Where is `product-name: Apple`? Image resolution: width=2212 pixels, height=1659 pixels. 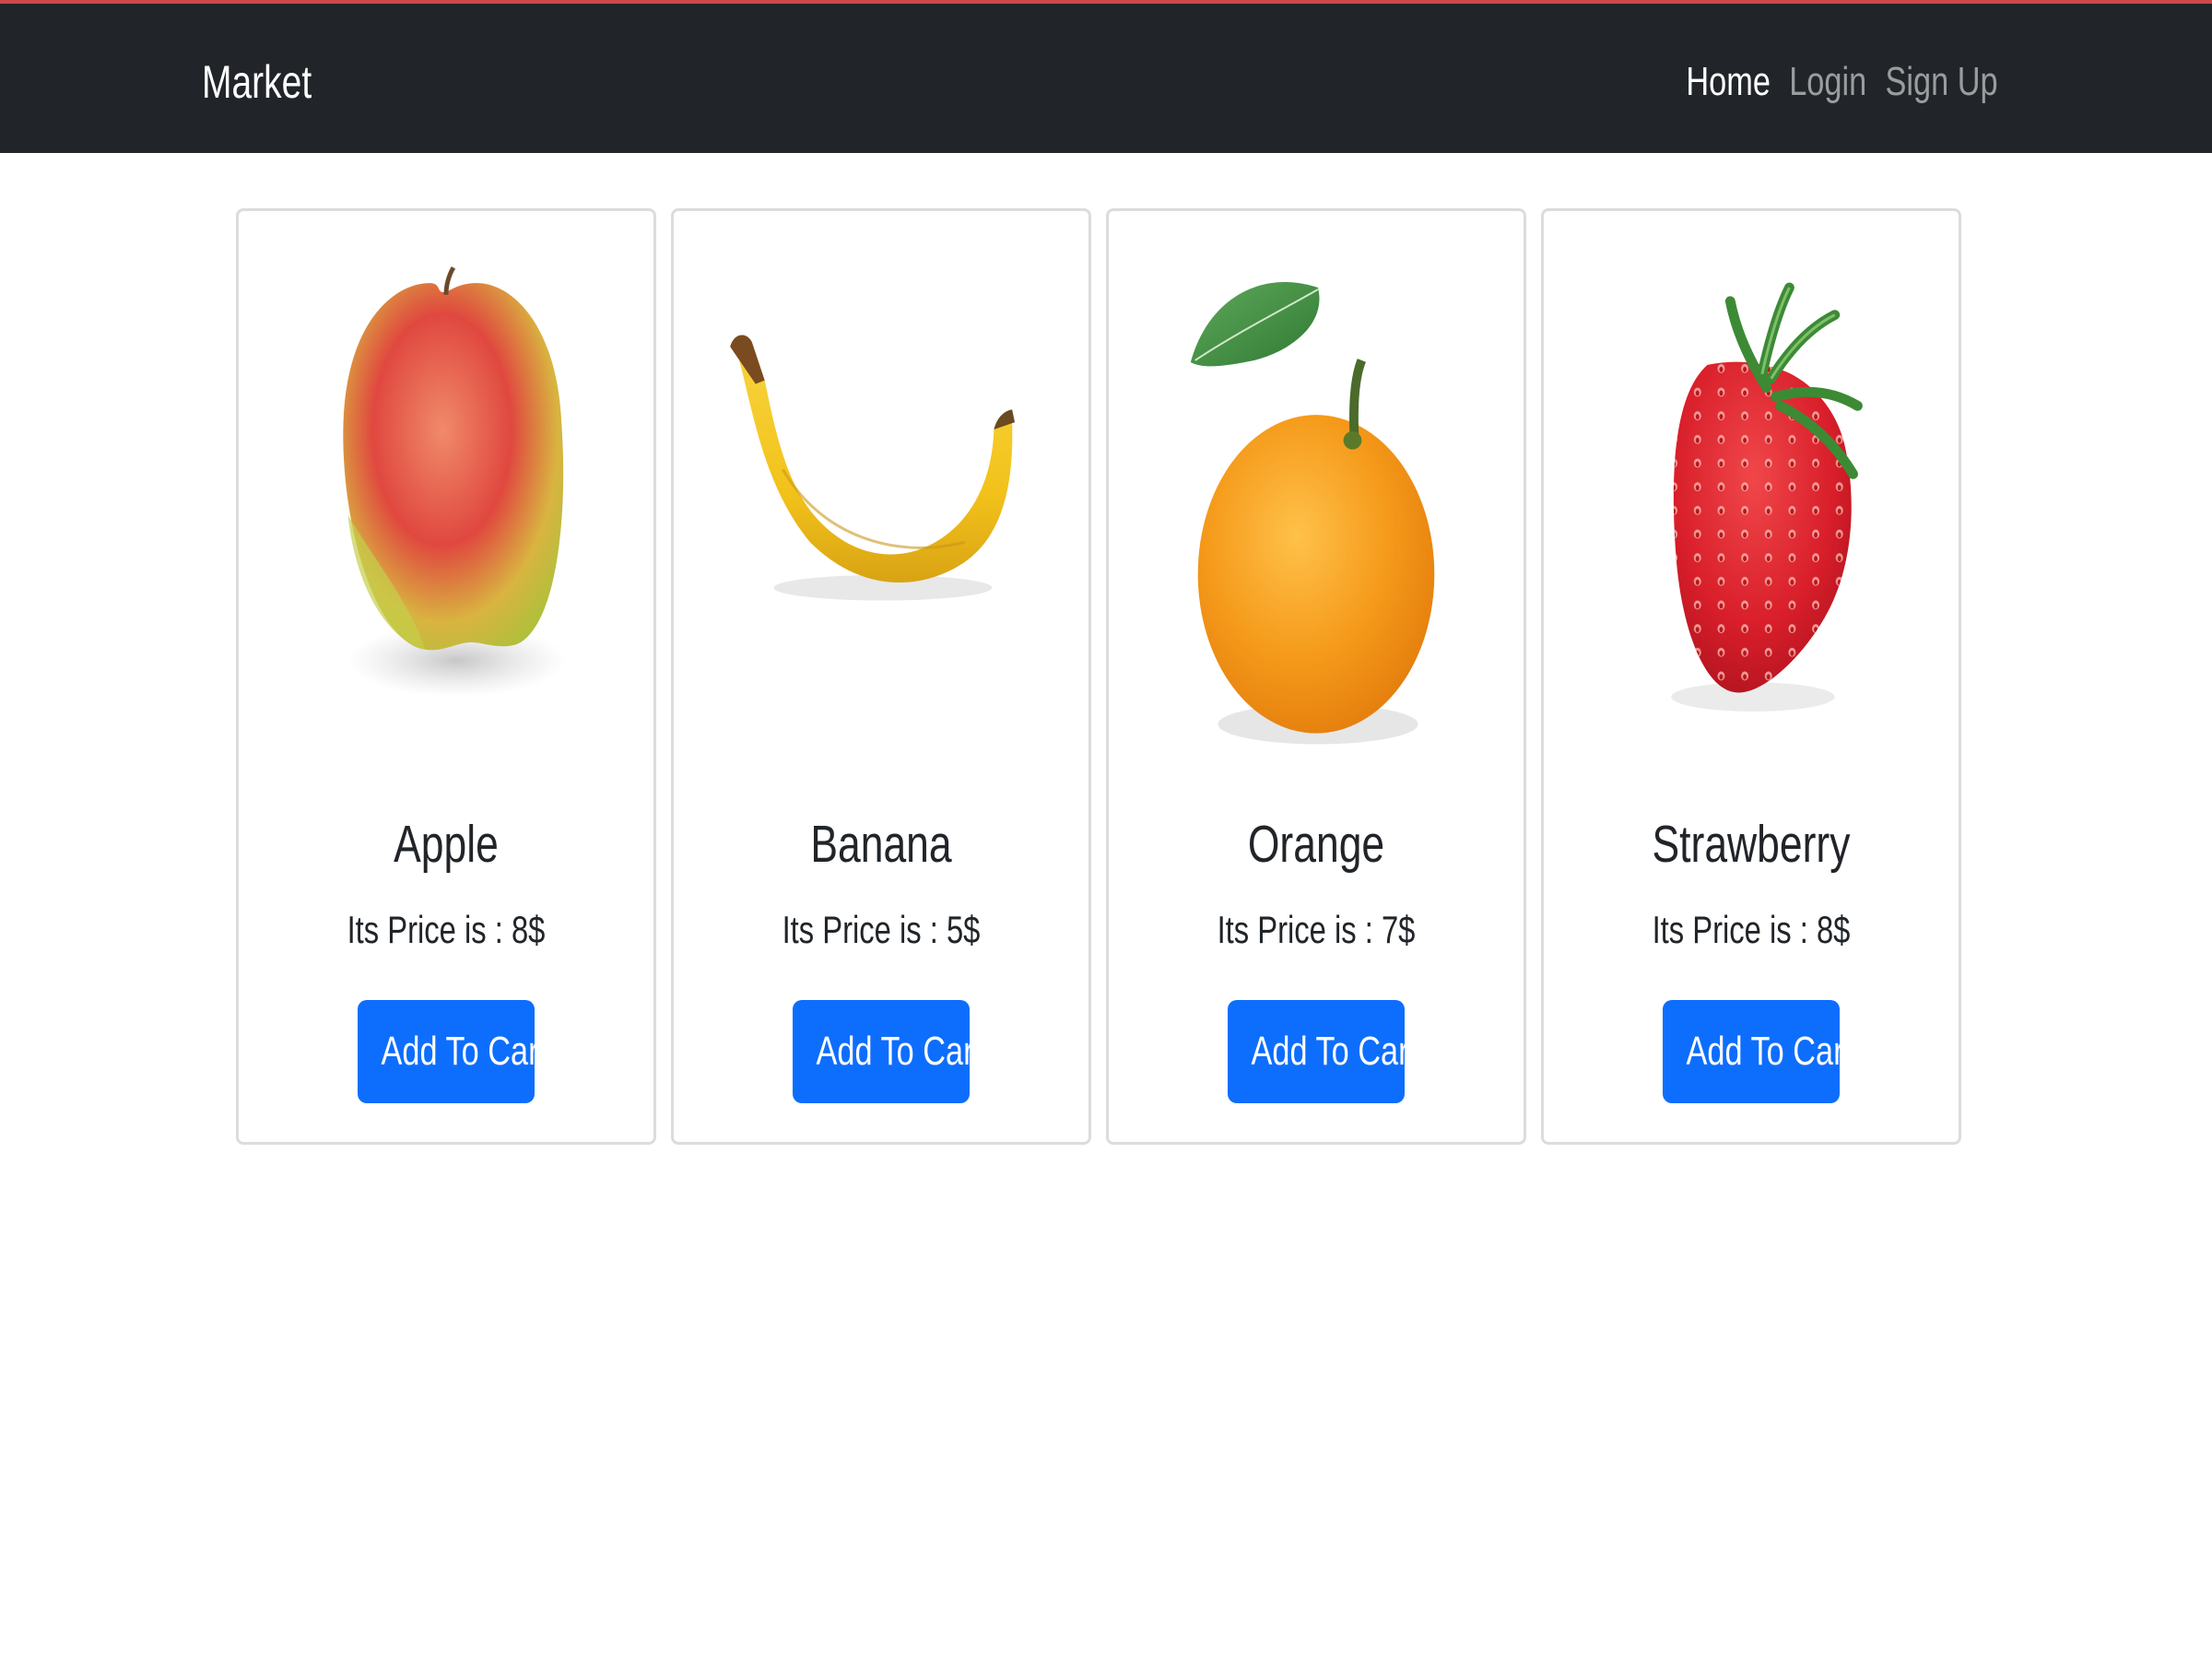
product-name: Apple is located at coordinates (446, 844).